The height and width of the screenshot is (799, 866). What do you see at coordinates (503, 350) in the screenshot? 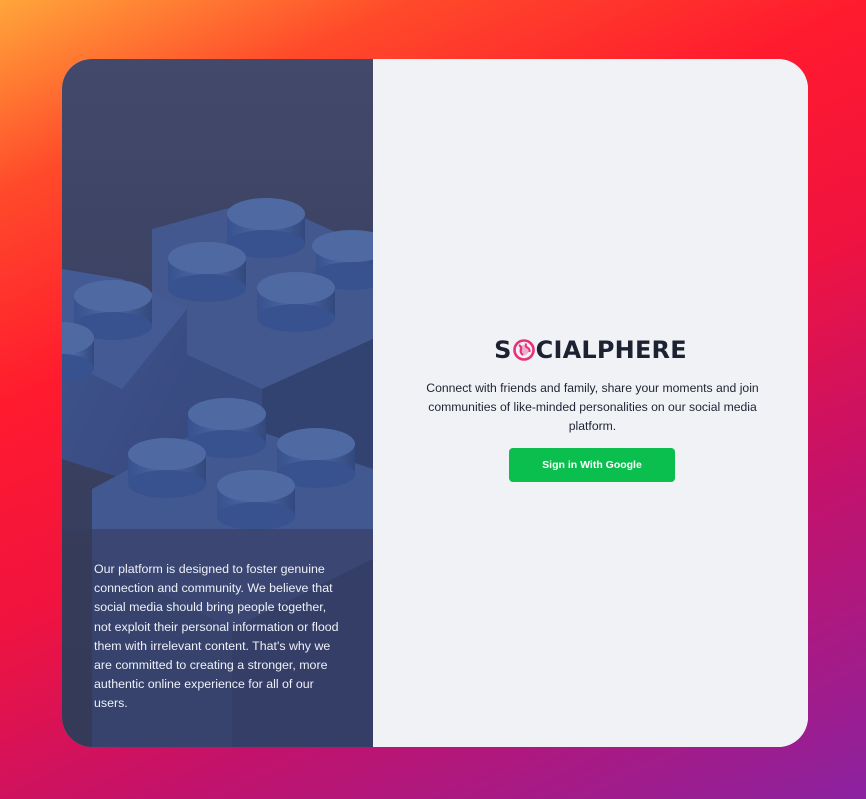
I see `brand-text-start: S` at bounding box center [503, 350].